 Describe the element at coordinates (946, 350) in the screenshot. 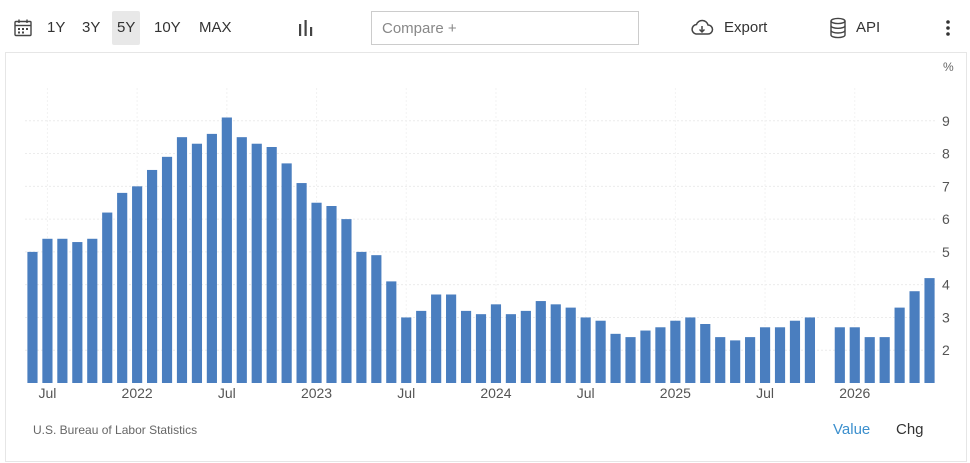

I see `y-tick-label: 2` at that location.